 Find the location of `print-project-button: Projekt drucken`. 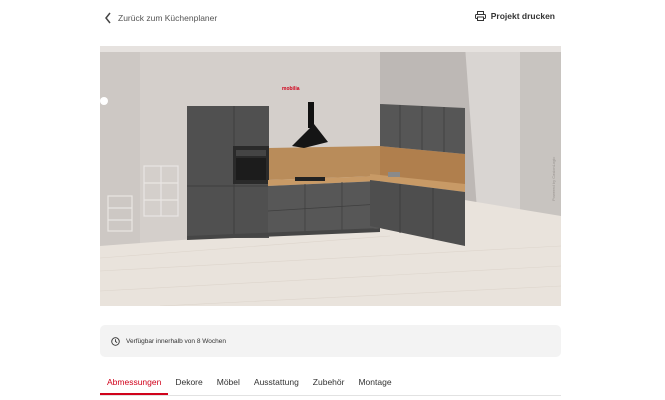

print-project-button: Projekt drucken is located at coordinates (514, 16).